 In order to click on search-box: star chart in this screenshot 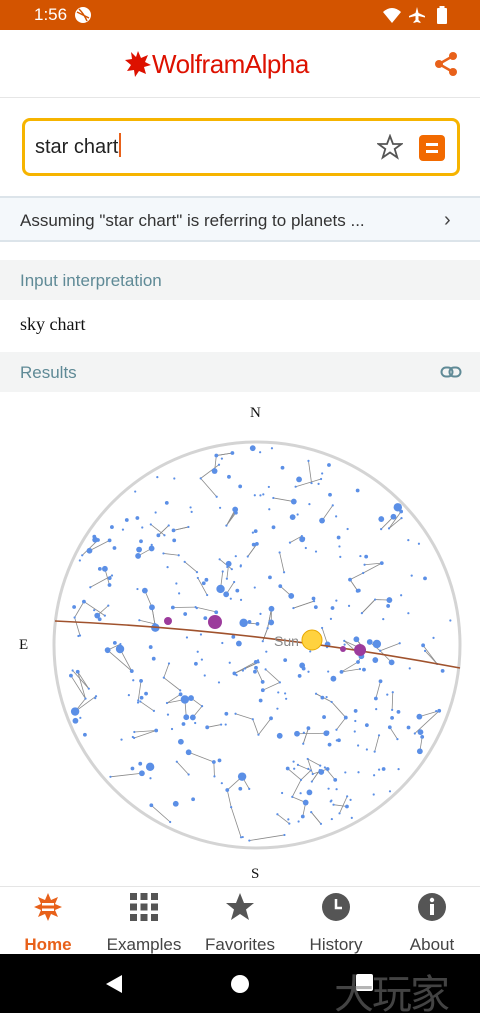, I will do `click(241, 147)`.